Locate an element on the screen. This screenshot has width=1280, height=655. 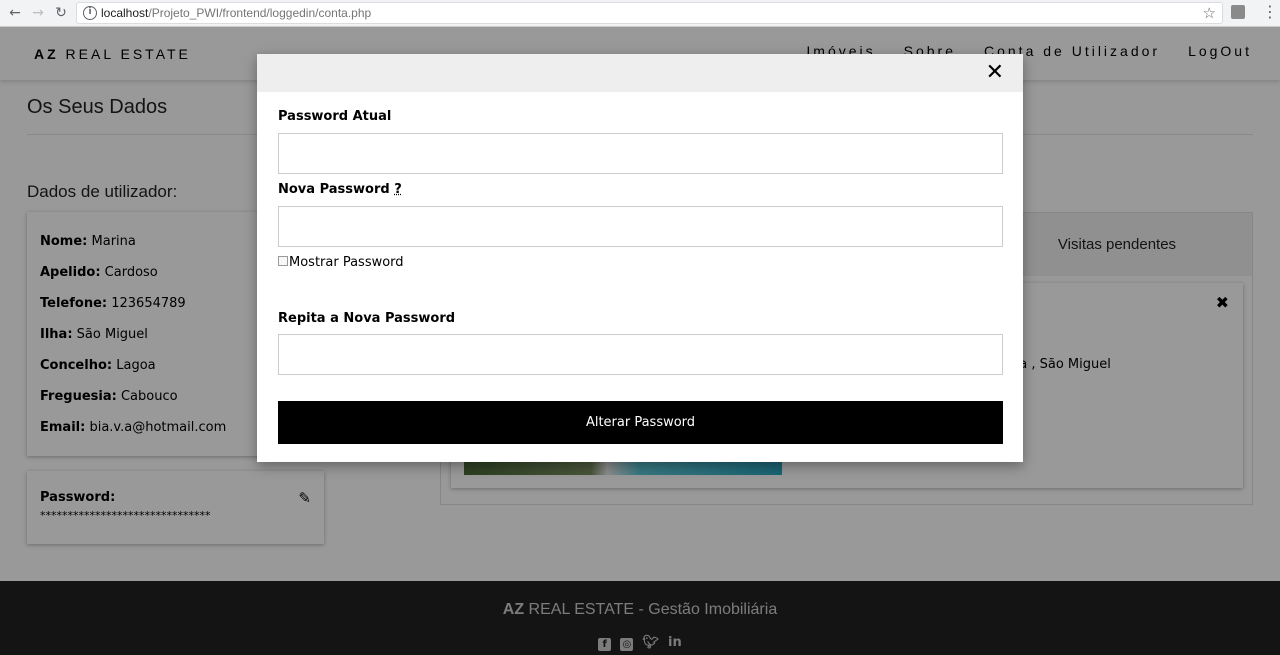
show-password-label: Mostrar Password is located at coordinates (346, 262).